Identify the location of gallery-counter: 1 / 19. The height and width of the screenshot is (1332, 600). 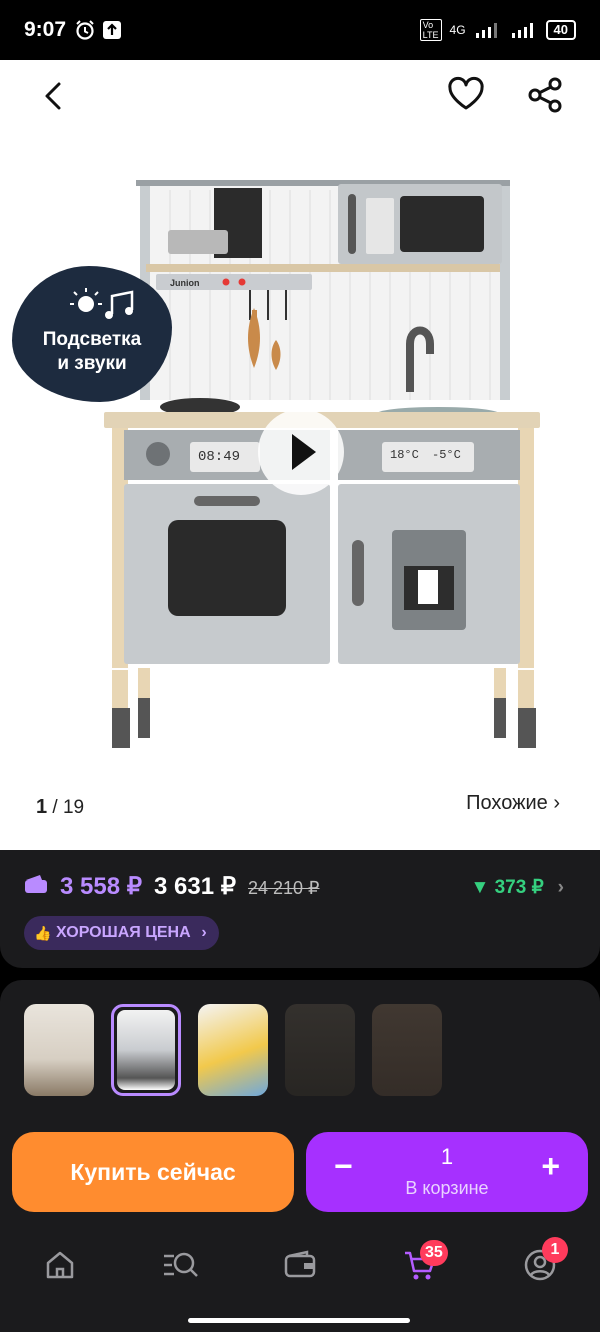
(60, 807).